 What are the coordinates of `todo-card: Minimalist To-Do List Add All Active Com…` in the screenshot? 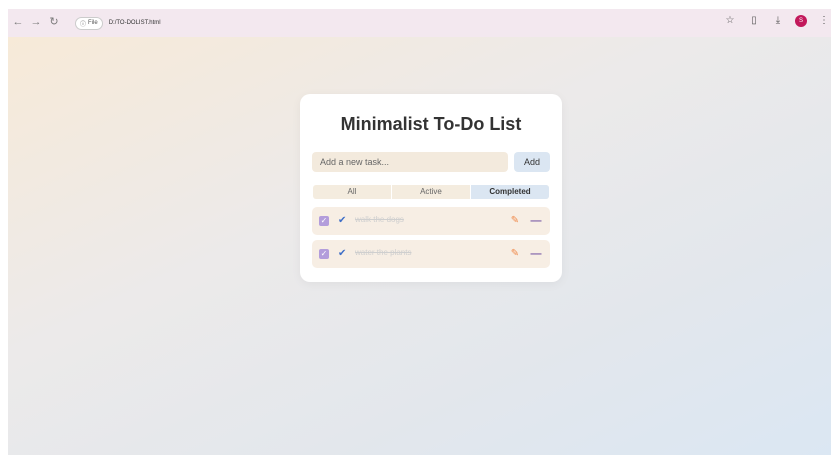 It's located at (431, 188).